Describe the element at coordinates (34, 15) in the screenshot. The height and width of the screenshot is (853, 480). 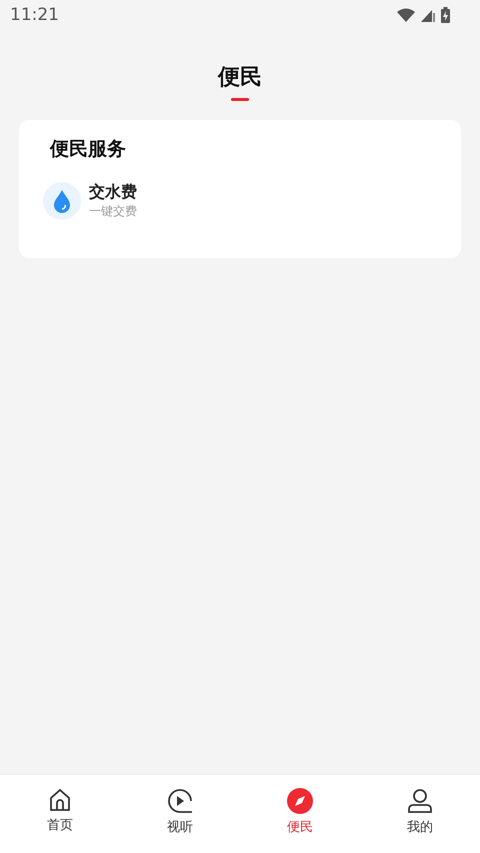
I see `status-time: 11:21` at that location.